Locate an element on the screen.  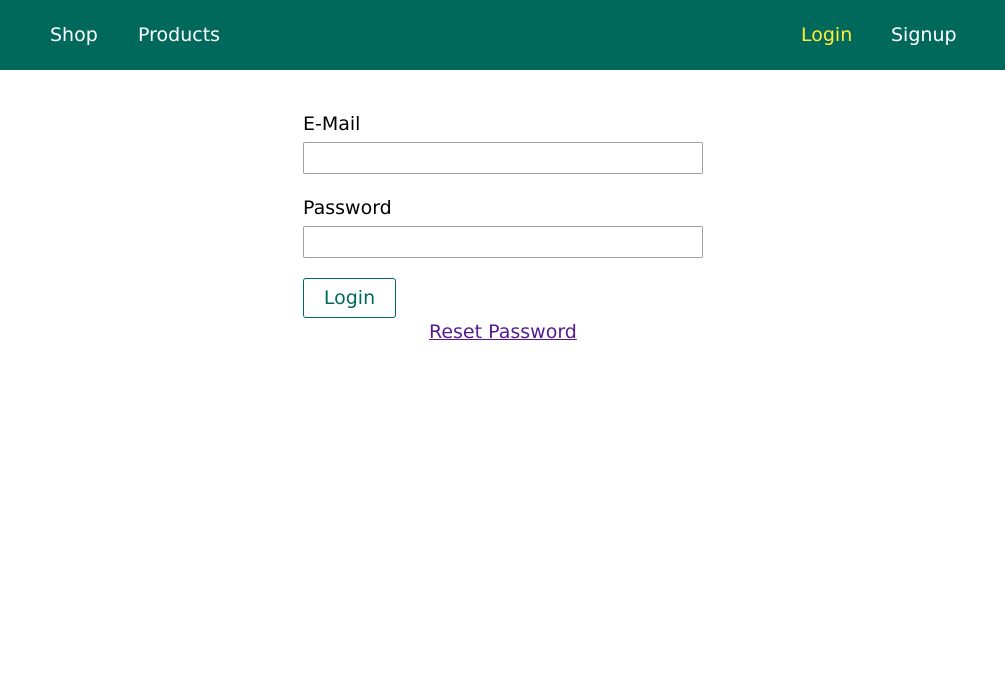
main-header: Shop Products Login Signup is located at coordinates (502, 35).